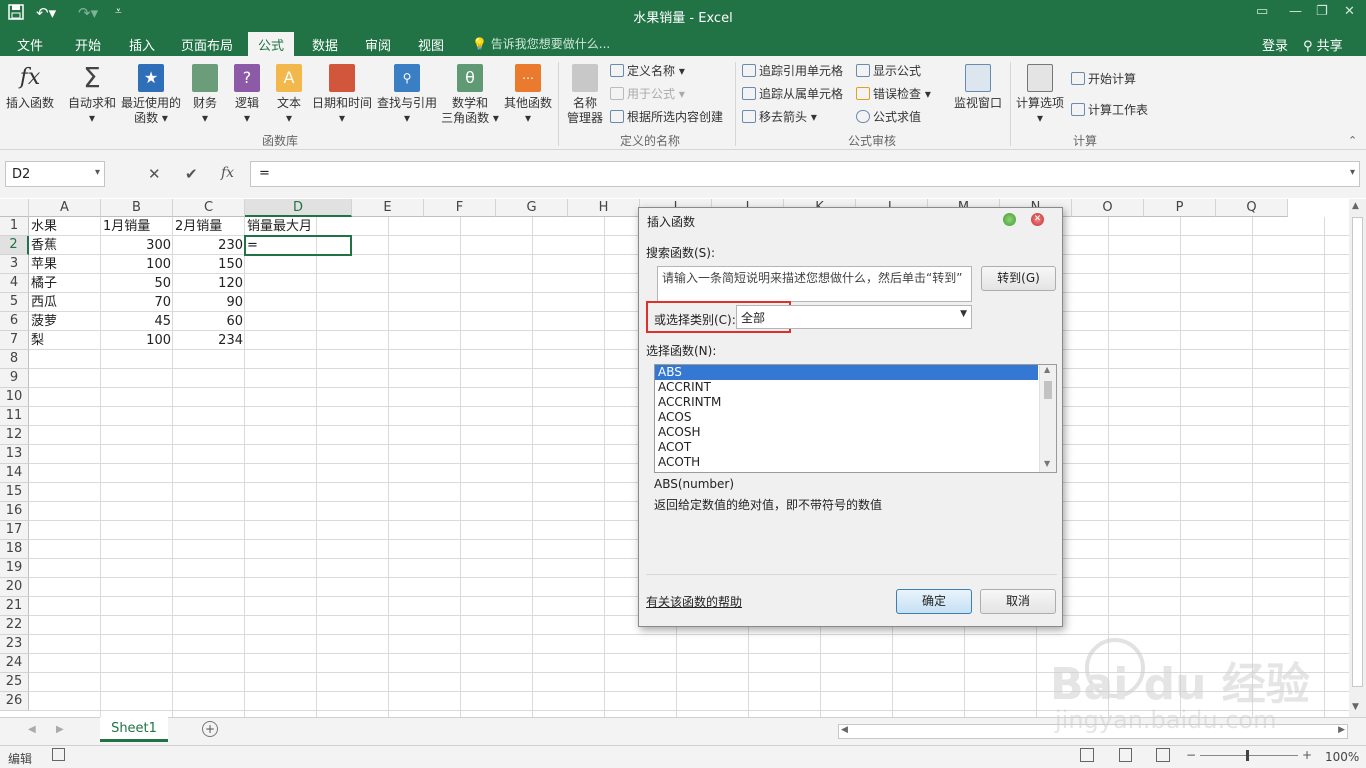  What do you see at coordinates (844, 730) in the screenshot?
I see `scroll-left-icon: ◀` at bounding box center [844, 730].